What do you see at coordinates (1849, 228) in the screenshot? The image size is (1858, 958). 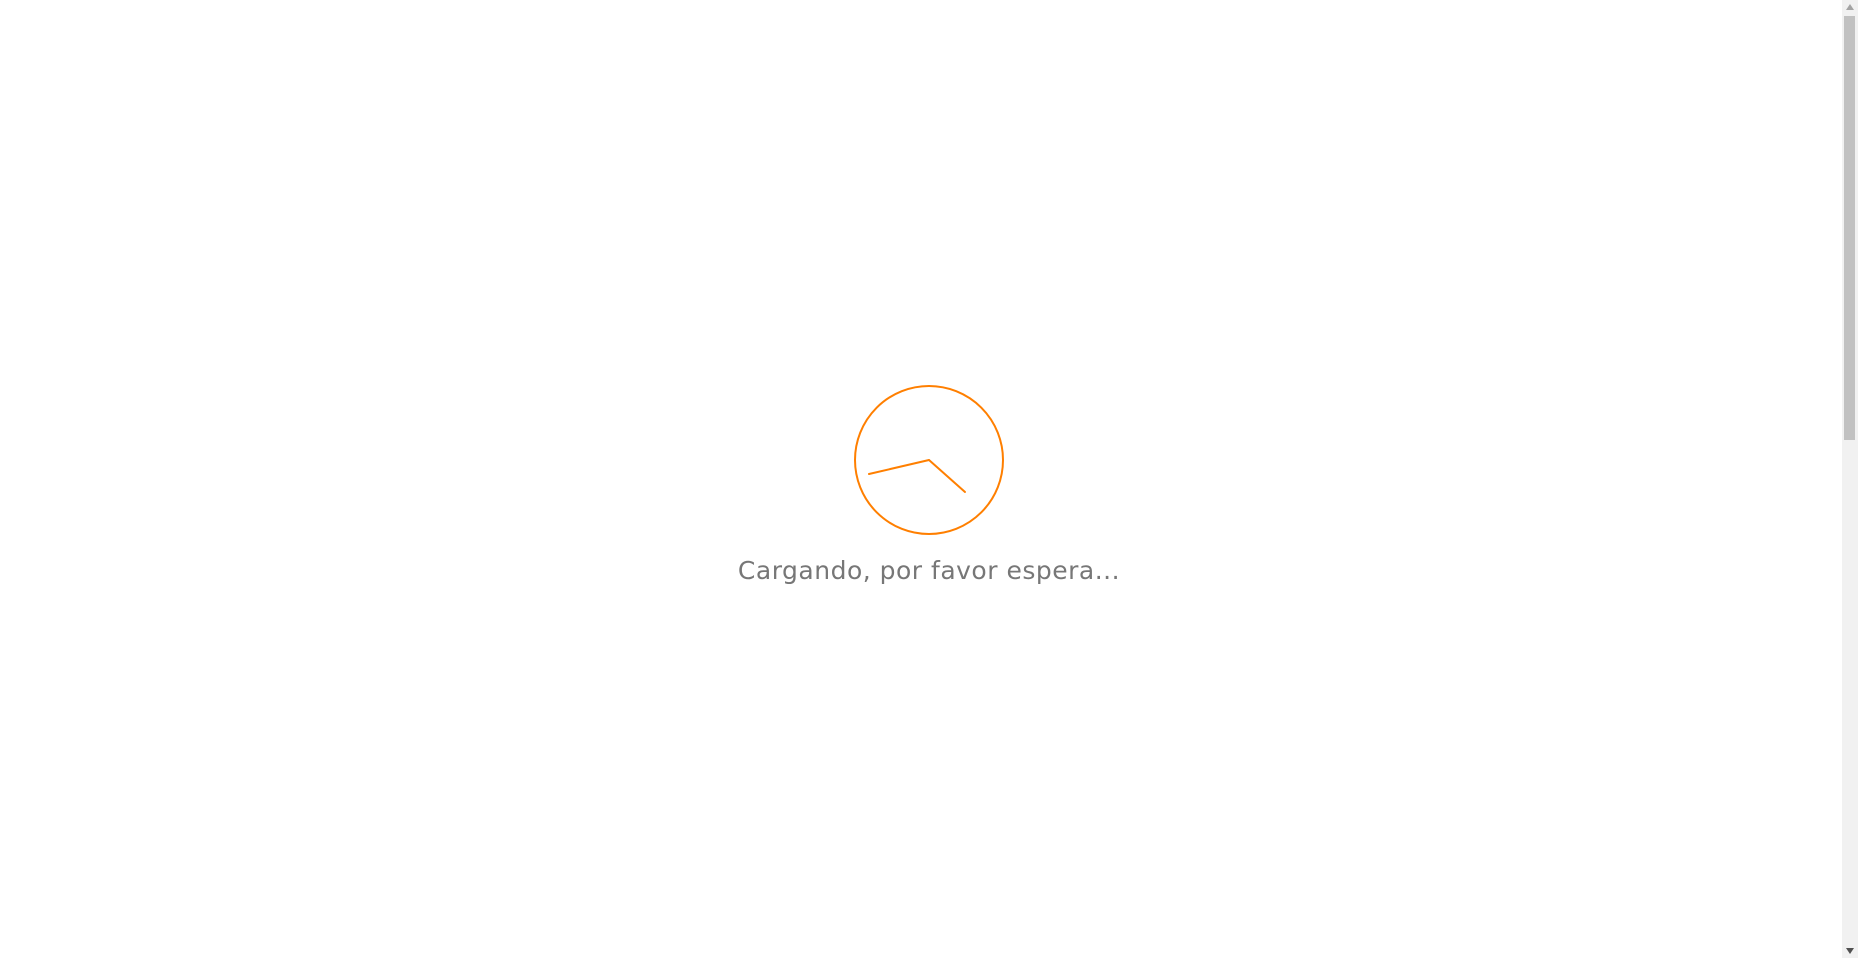 I see `scroll-thumb` at bounding box center [1849, 228].